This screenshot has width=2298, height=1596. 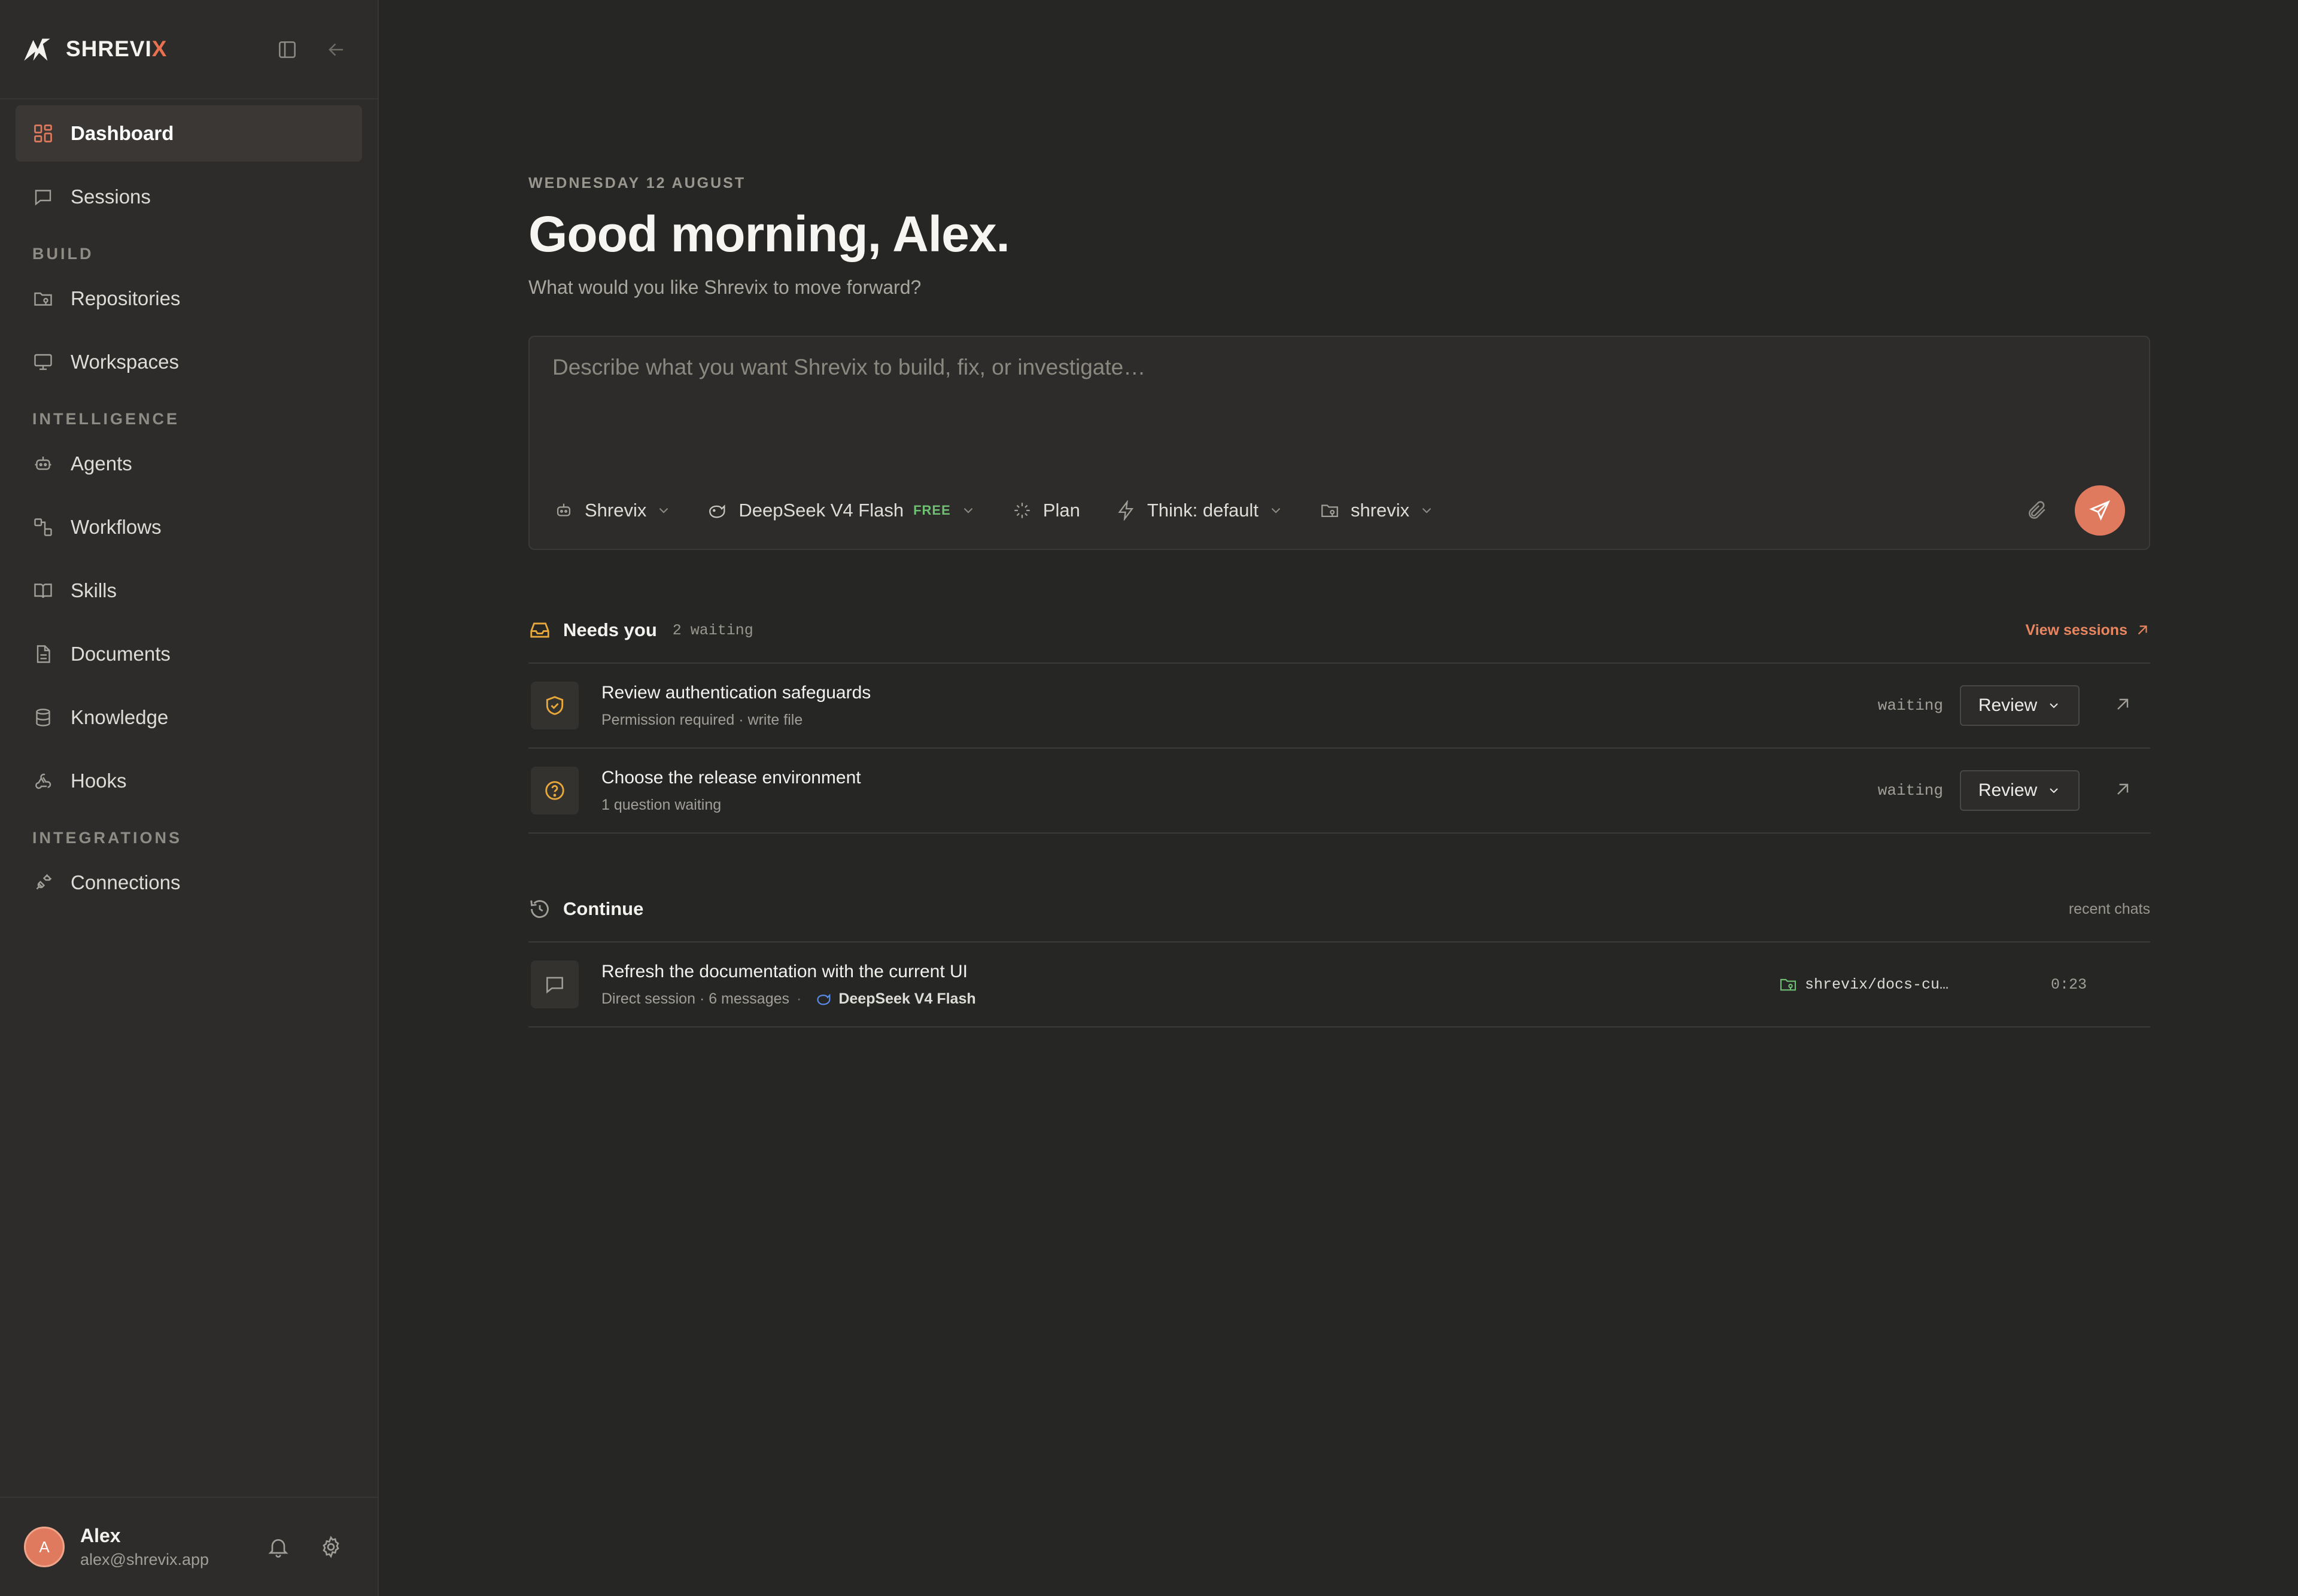 I want to click on sidebar-item-dashboard: Dashboard, so click(x=189, y=133).